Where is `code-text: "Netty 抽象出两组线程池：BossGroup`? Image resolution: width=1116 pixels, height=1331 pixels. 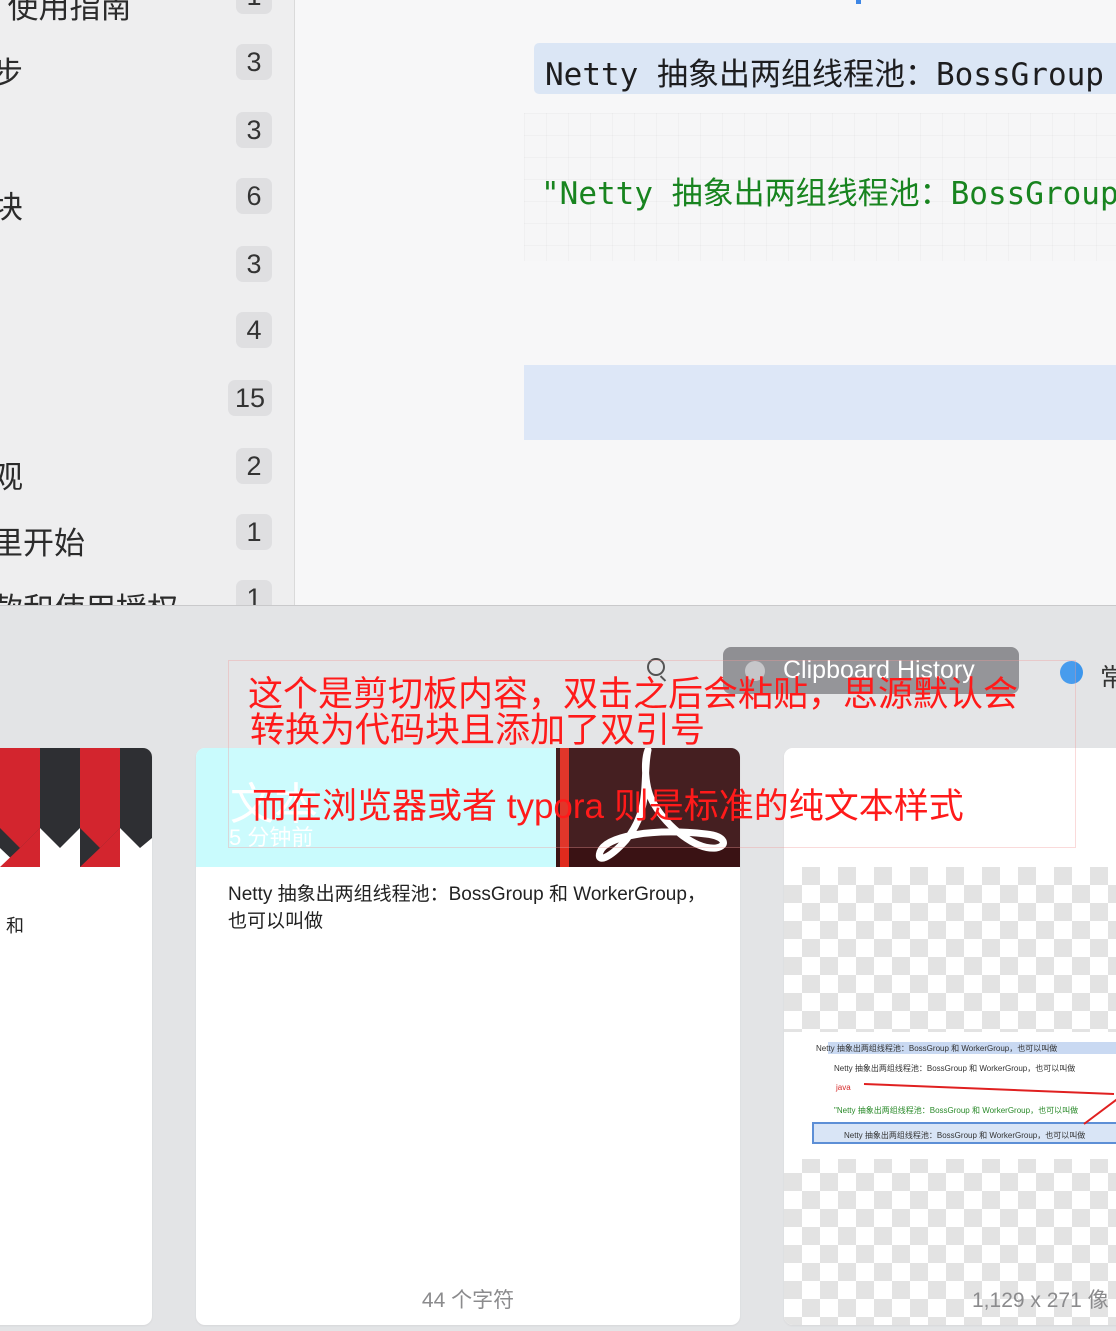 code-text: "Netty 抽象出两组线程池：BossGroup is located at coordinates (828, 194).